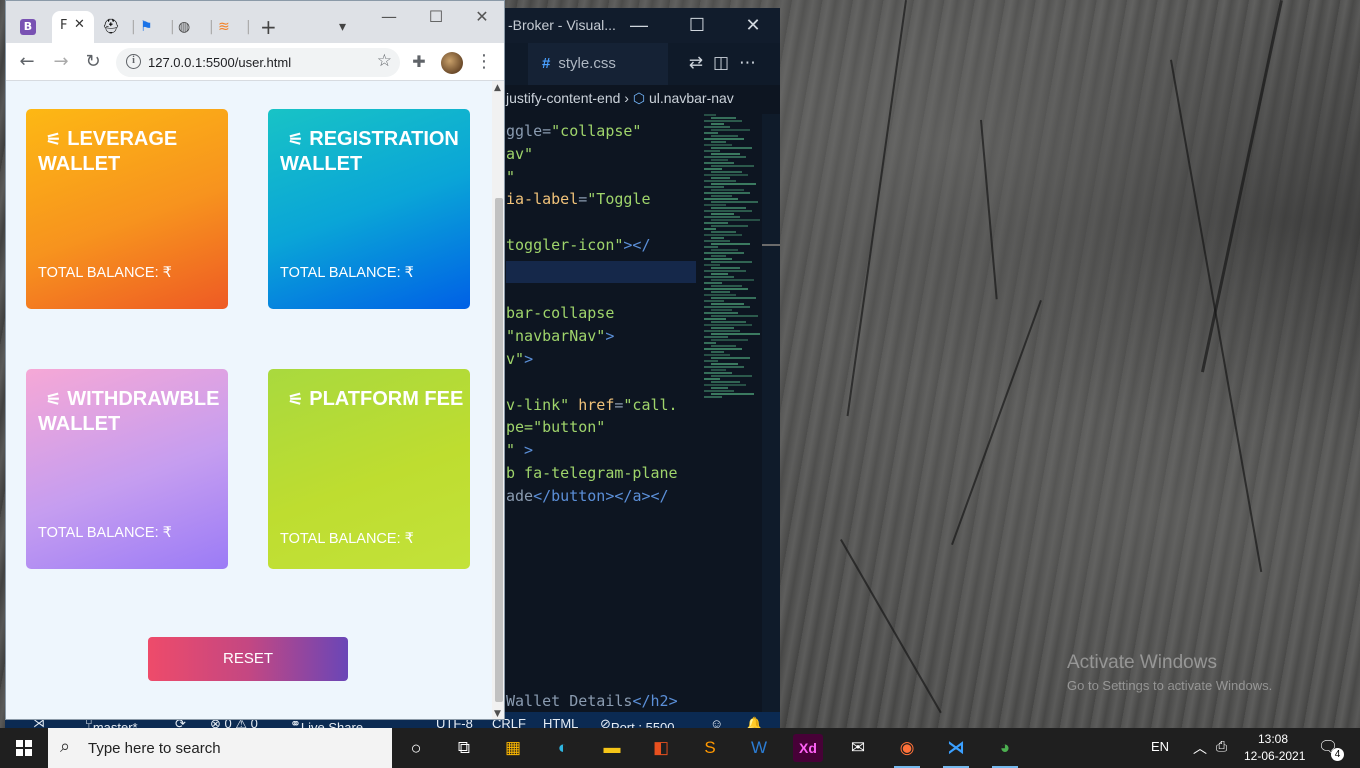 The image size is (1360, 768). I want to click on card-title: ⚟ REGISTRATION WALLET, so click(375, 151).